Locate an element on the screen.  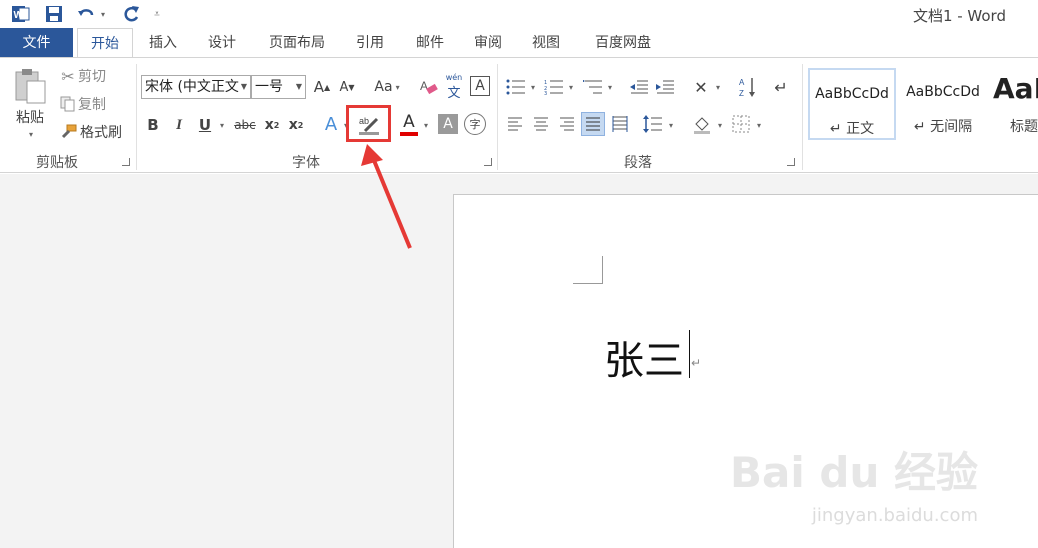
baidu-watermark-url: jingyan.baidu.com is located at coordinates (894, 515).